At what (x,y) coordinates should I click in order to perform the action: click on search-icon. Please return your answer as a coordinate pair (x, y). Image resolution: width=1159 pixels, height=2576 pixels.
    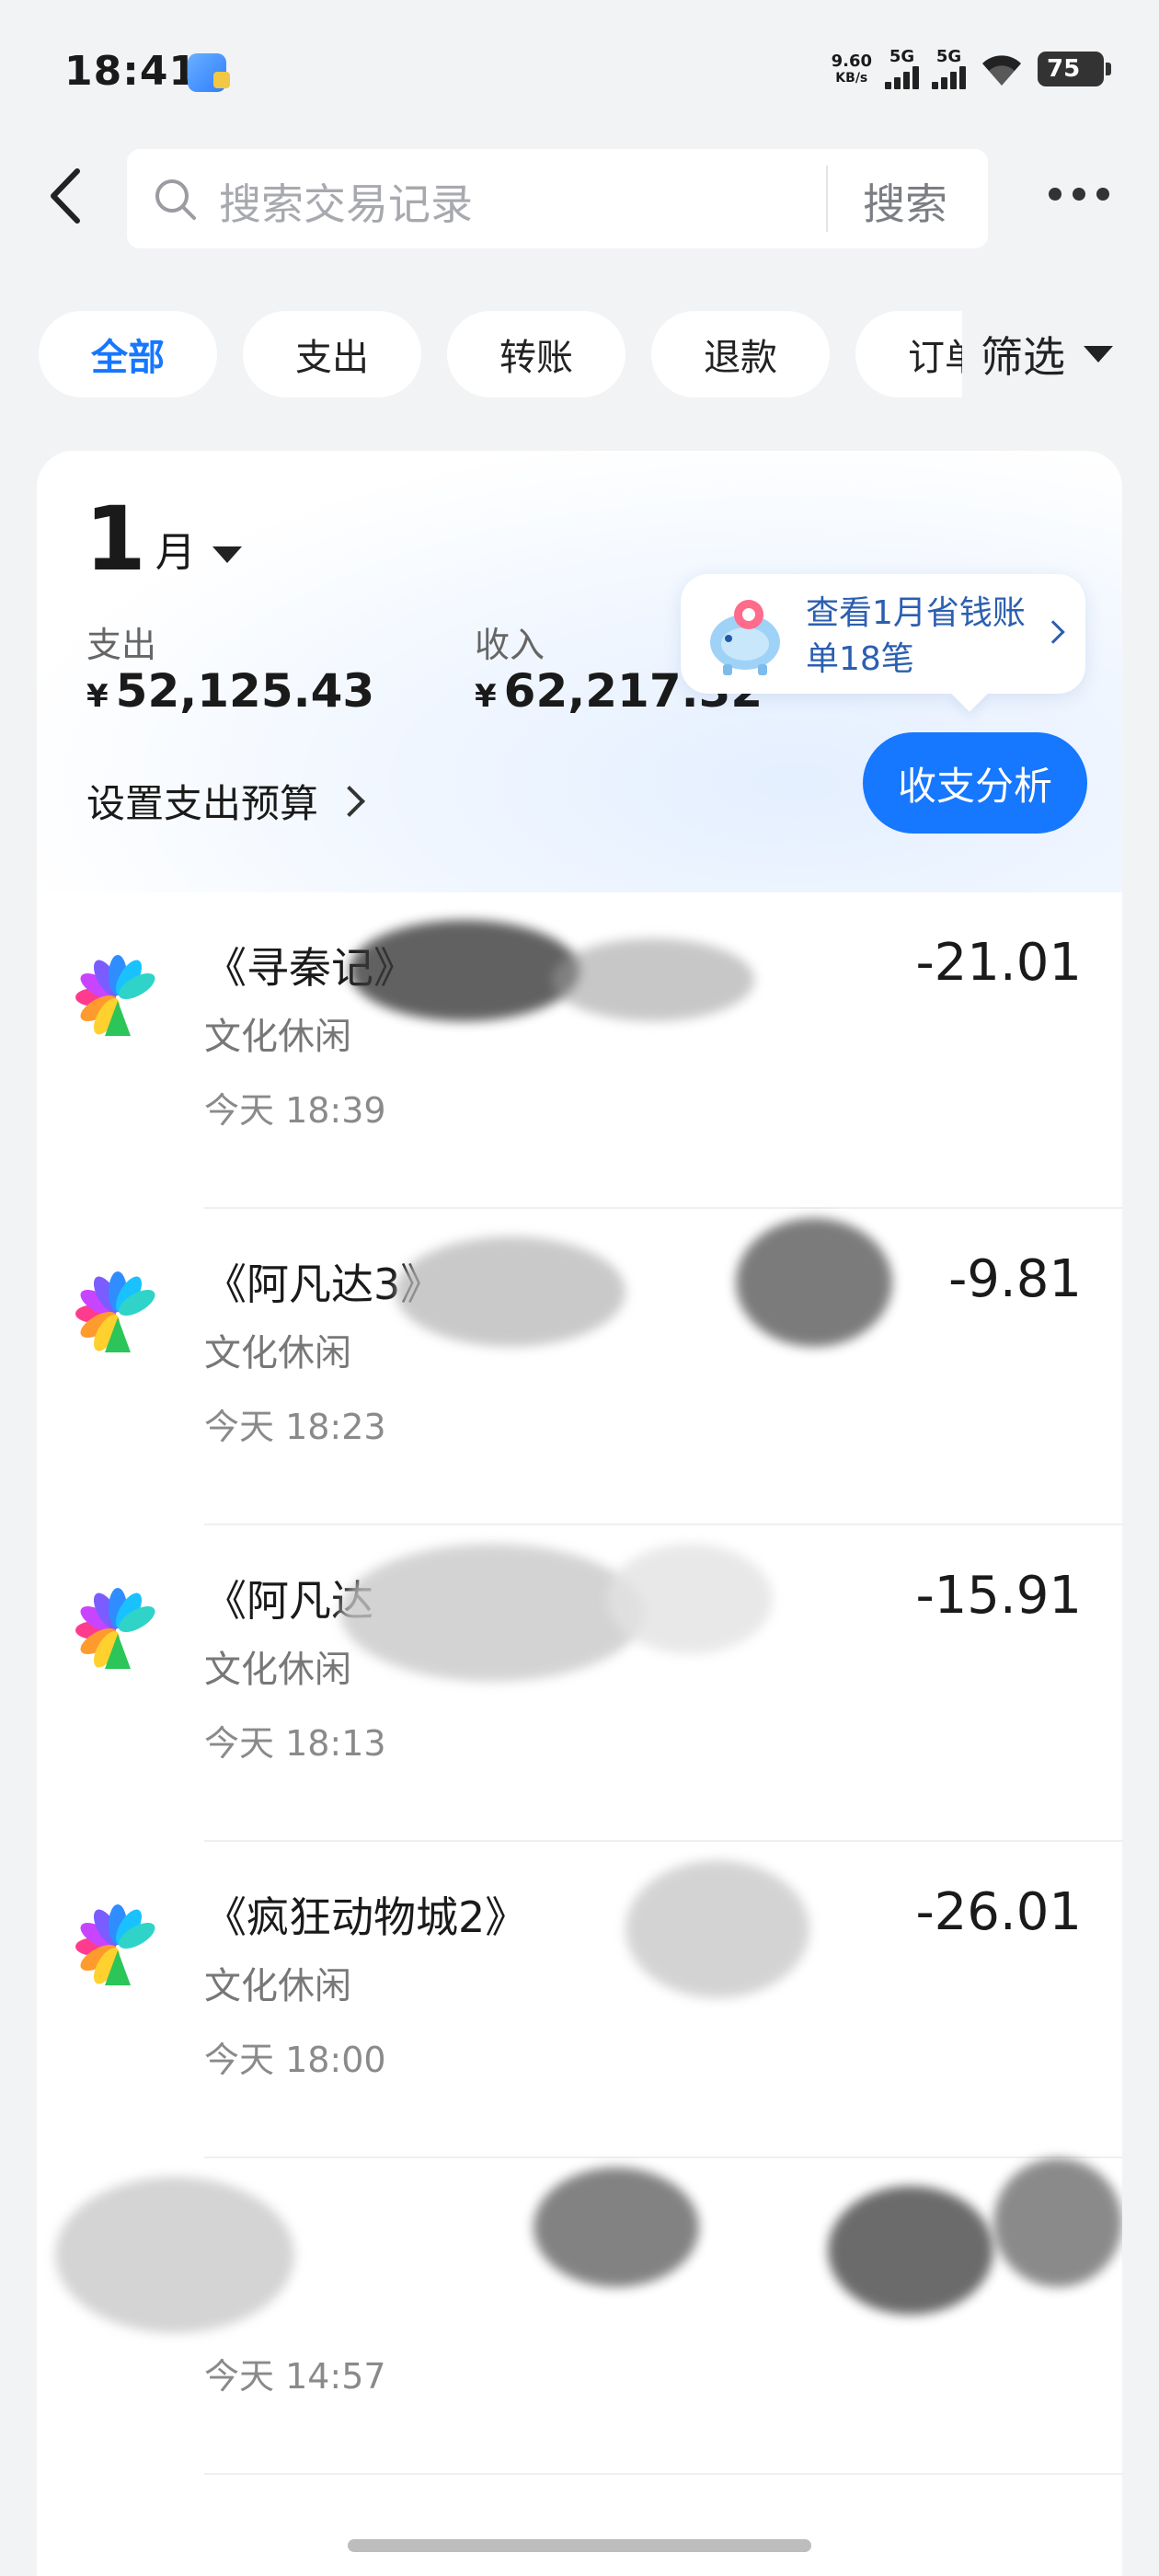
    Looking at the image, I should click on (175, 199).